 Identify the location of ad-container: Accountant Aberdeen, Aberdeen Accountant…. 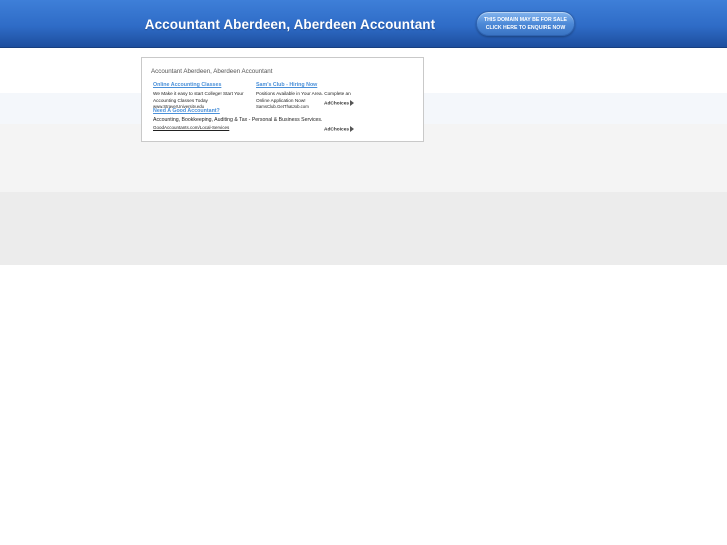
(282, 99).